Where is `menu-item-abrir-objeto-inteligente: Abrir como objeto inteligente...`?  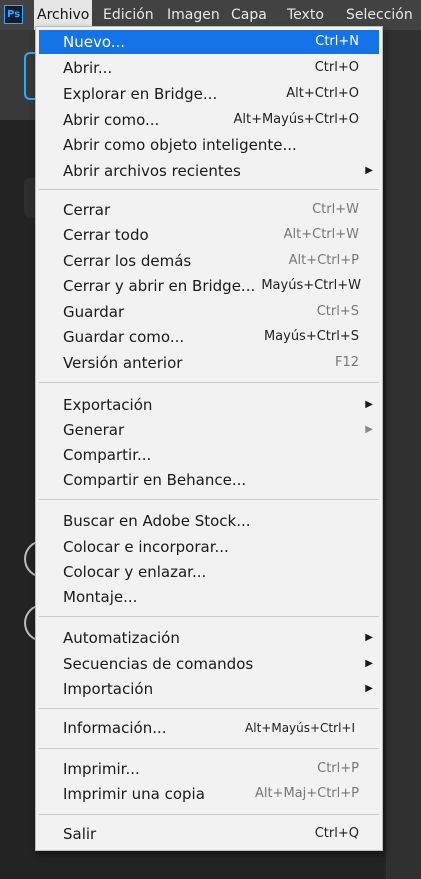 menu-item-abrir-objeto-inteligente: Abrir como objeto inteligente... is located at coordinates (209, 145).